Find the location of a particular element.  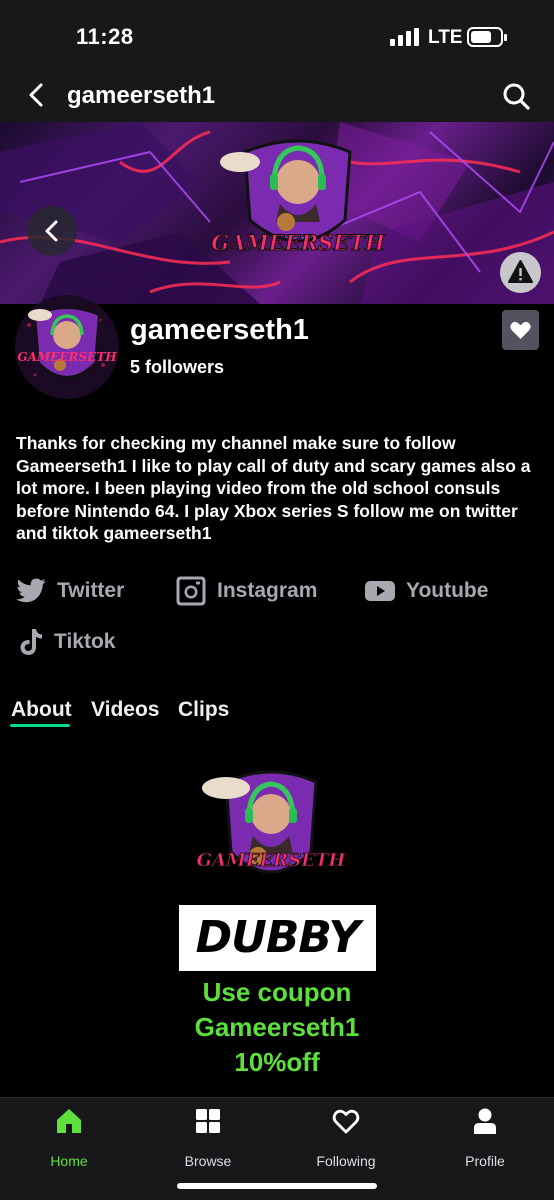

social-link-youtube: Youtube is located at coordinates (426, 591).